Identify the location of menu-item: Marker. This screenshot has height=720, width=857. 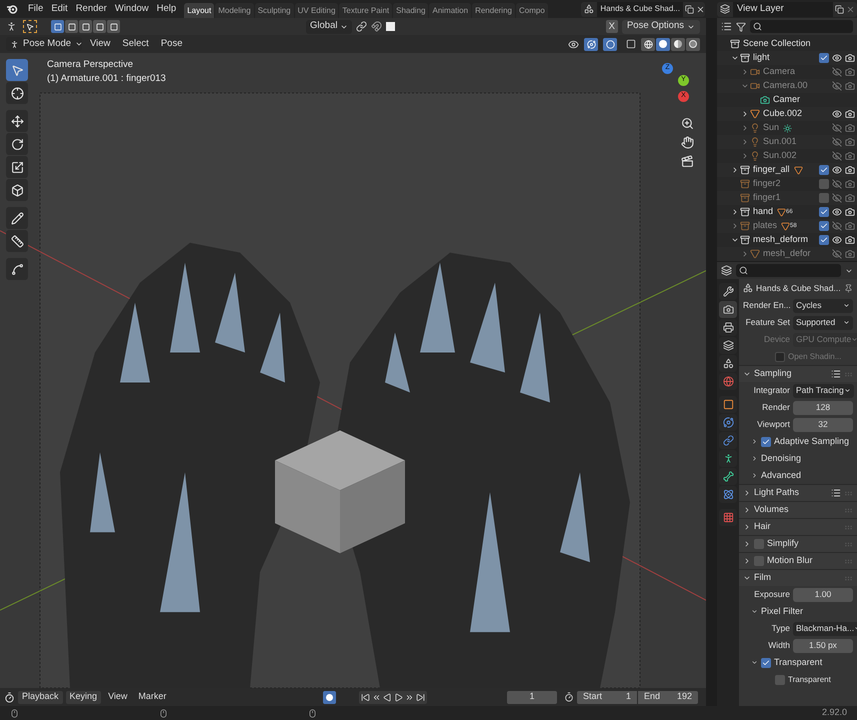
(152, 697).